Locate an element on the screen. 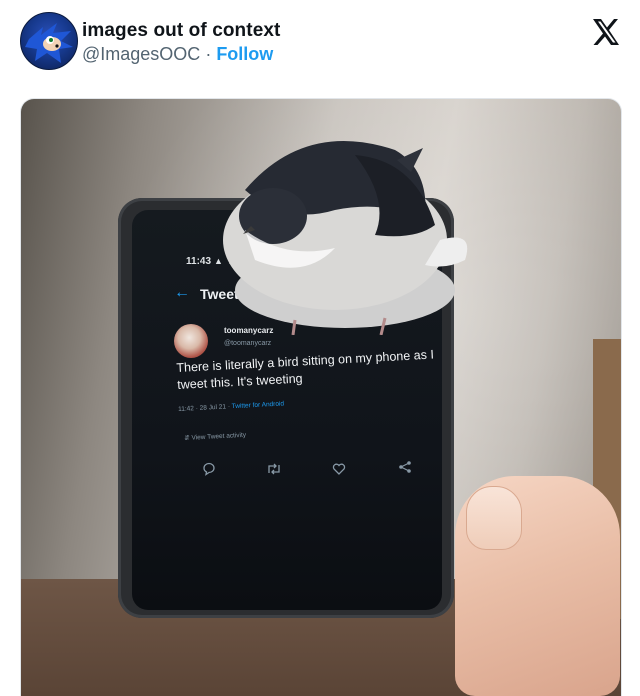 The image size is (640, 696). like-icon is located at coordinates (339, 469).